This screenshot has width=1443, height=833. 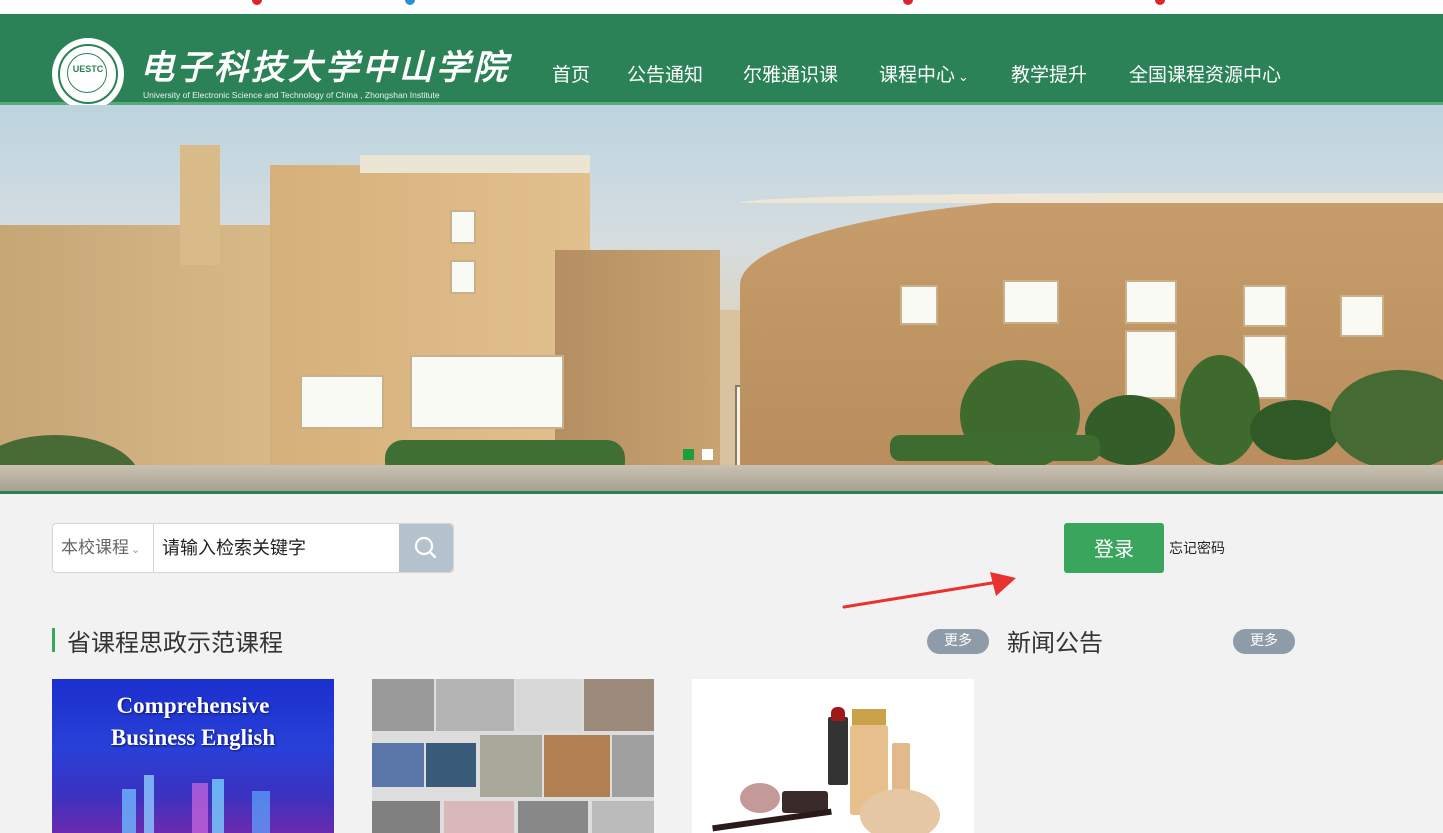 I want to click on hedge, so click(x=995, y=448).